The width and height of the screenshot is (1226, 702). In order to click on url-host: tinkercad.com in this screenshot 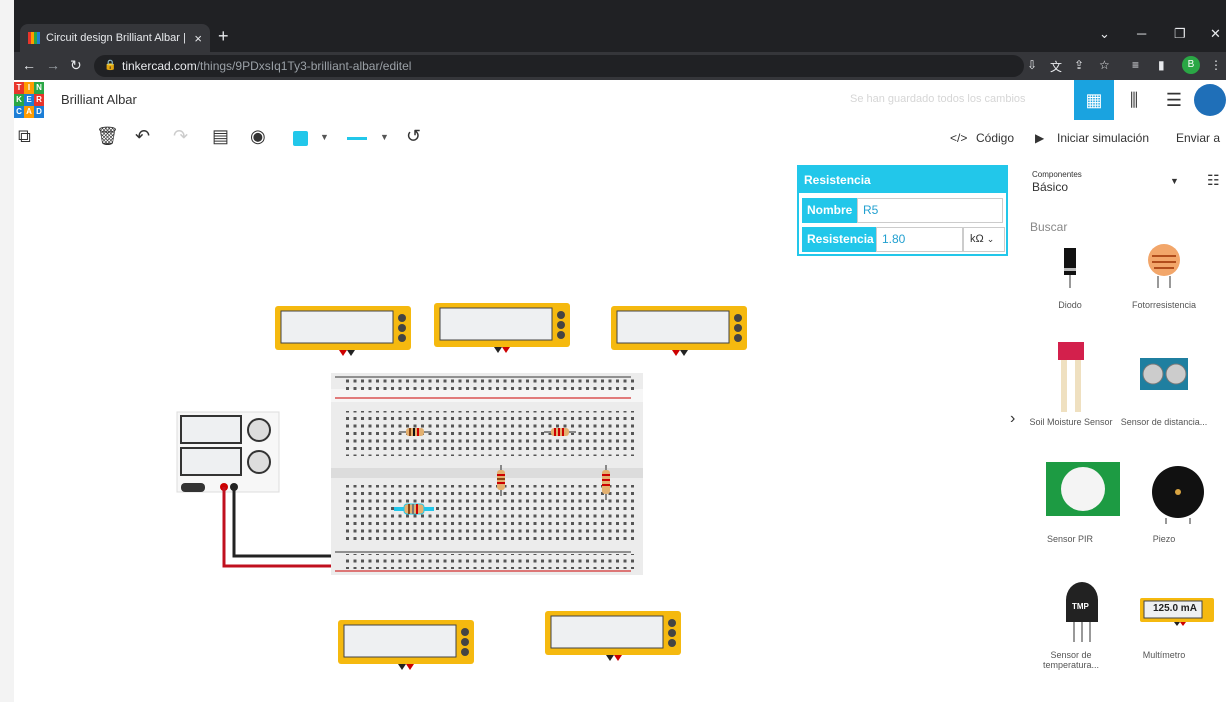, I will do `click(159, 66)`.